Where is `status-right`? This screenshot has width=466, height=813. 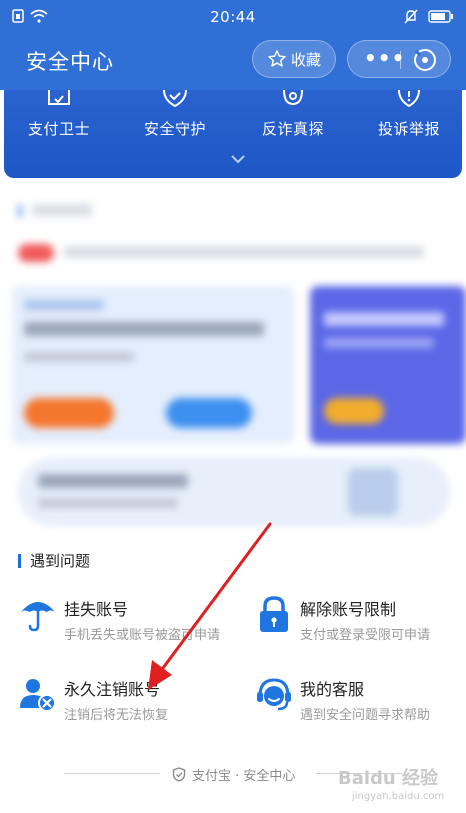
status-right is located at coordinates (429, 16).